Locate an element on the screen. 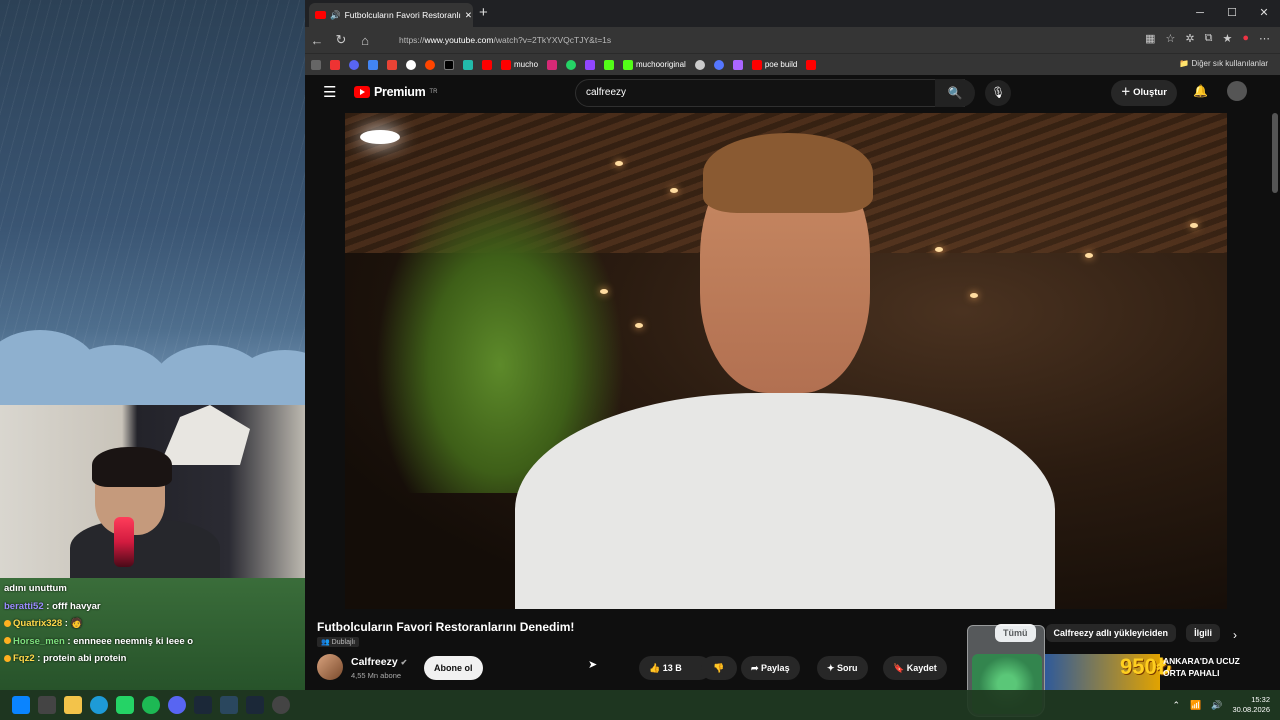 This screenshot has width=1280, height=720. voice-search-icon: 🎙 is located at coordinates (998, 93).